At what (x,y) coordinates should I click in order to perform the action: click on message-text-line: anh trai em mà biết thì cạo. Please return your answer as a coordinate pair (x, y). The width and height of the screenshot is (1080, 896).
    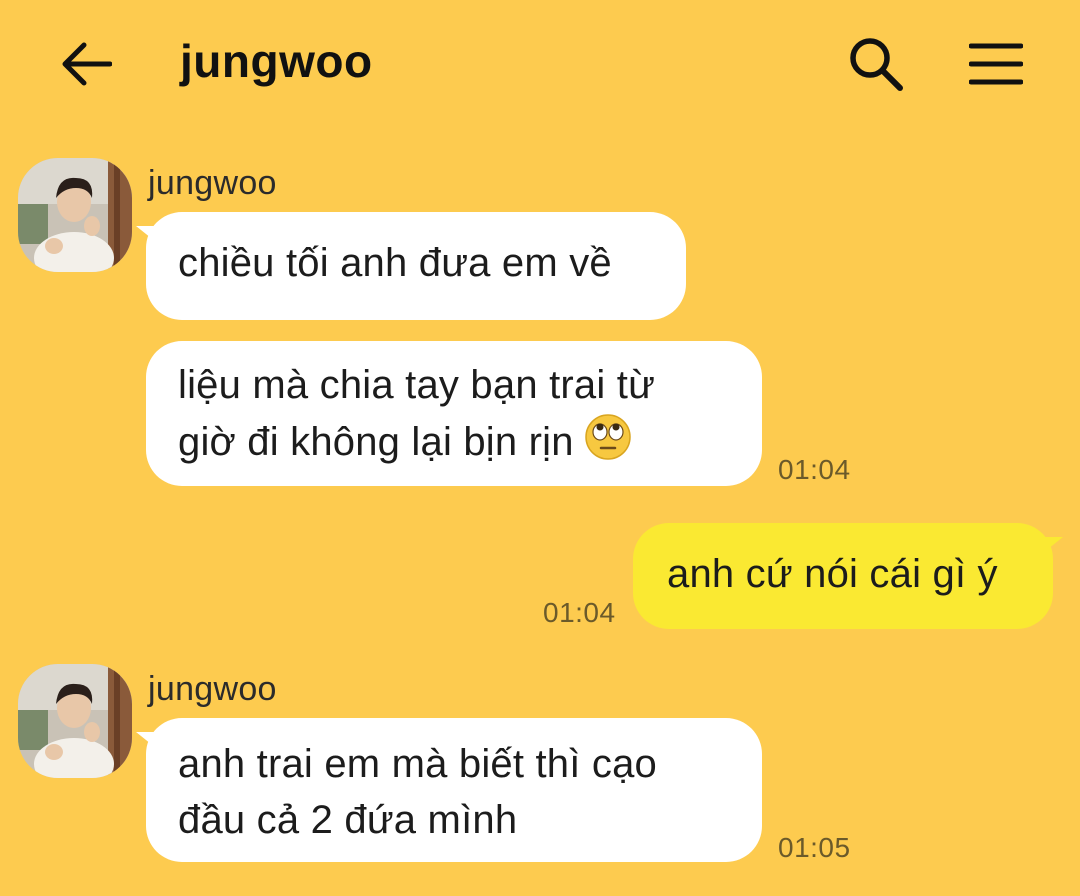
    Looking at the image, I should click on (417, 764).